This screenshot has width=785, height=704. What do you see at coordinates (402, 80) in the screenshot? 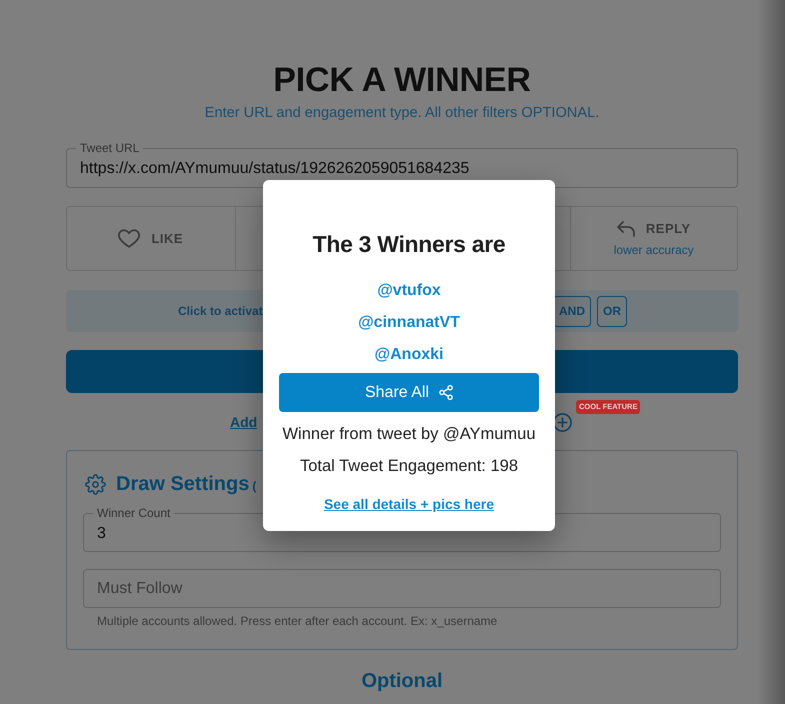
I see `page-title: PICK A WINNER` at bounding box center [402, 80].